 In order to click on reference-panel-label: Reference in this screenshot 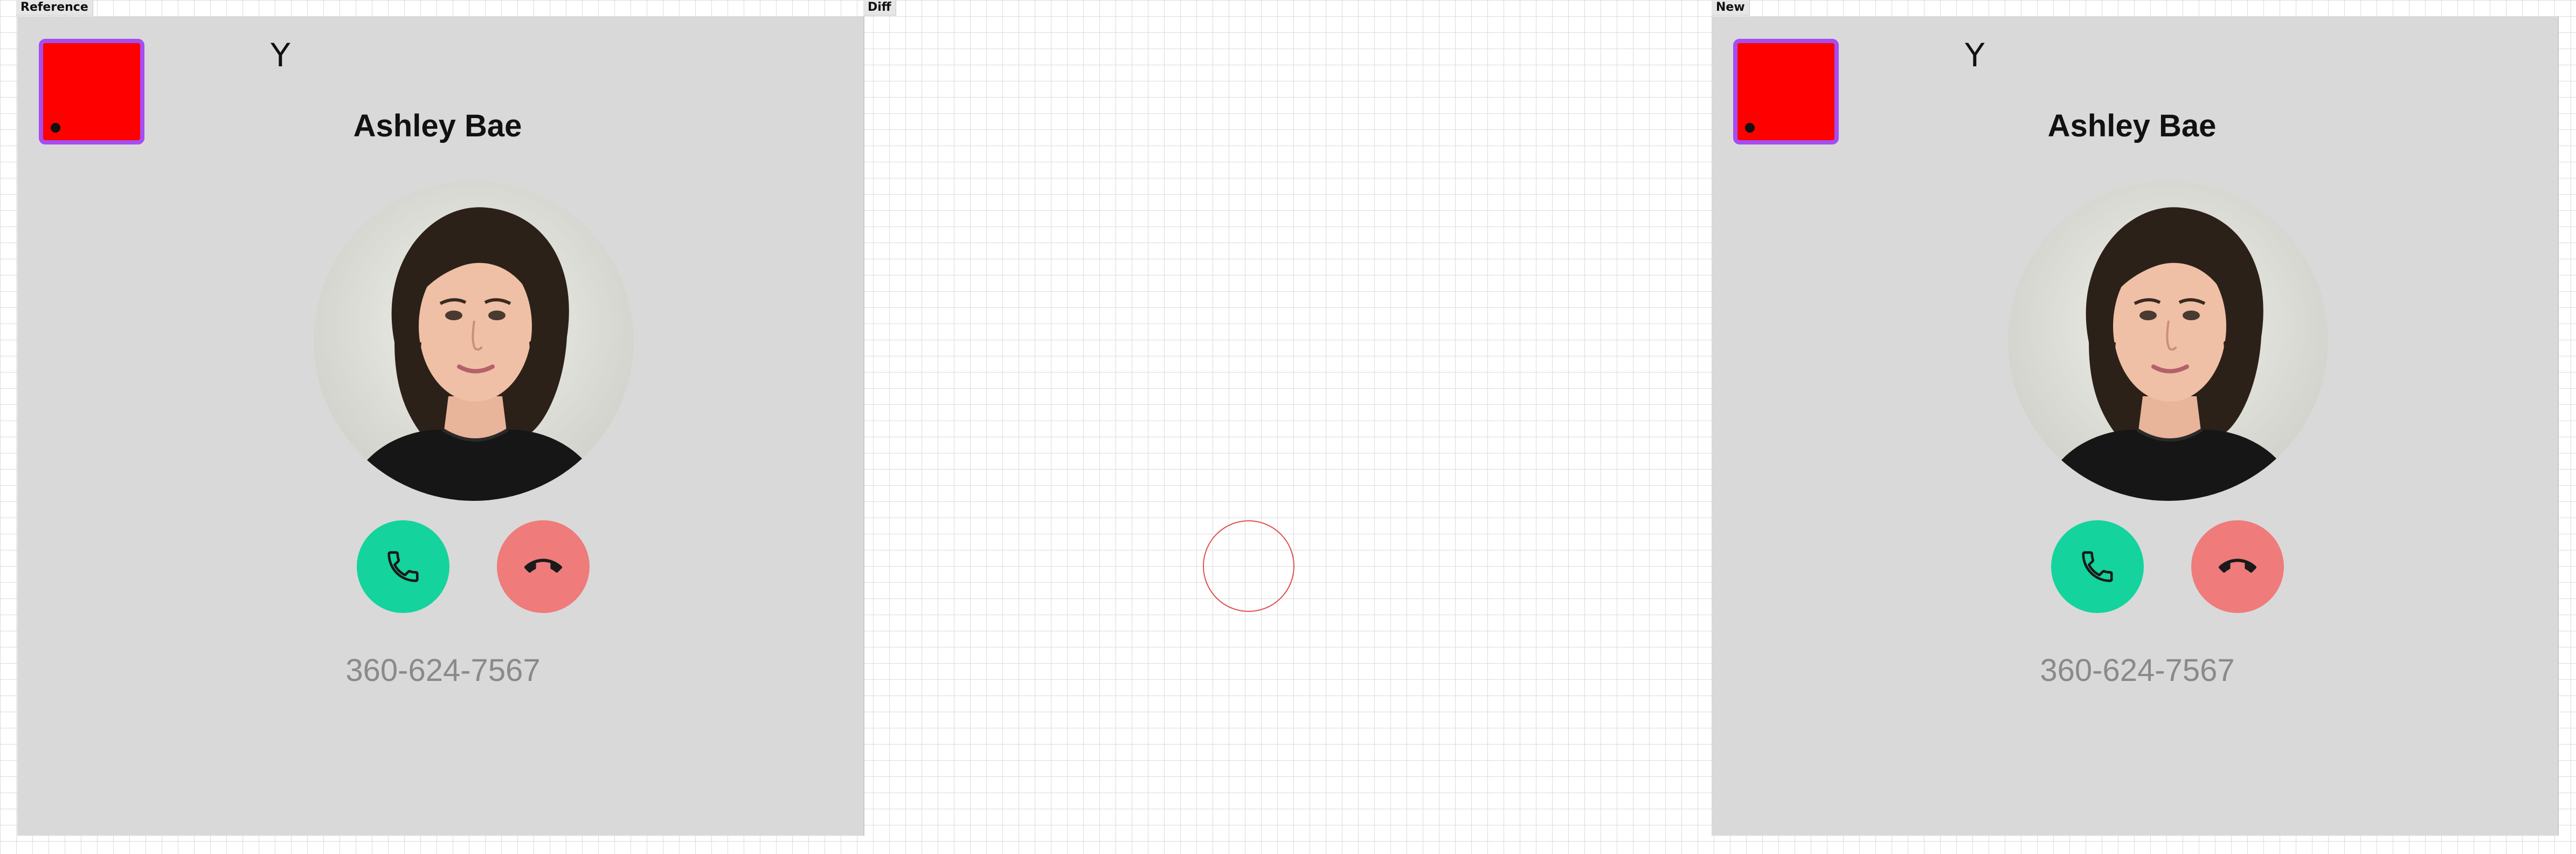, I will do `click(54, 8)`.